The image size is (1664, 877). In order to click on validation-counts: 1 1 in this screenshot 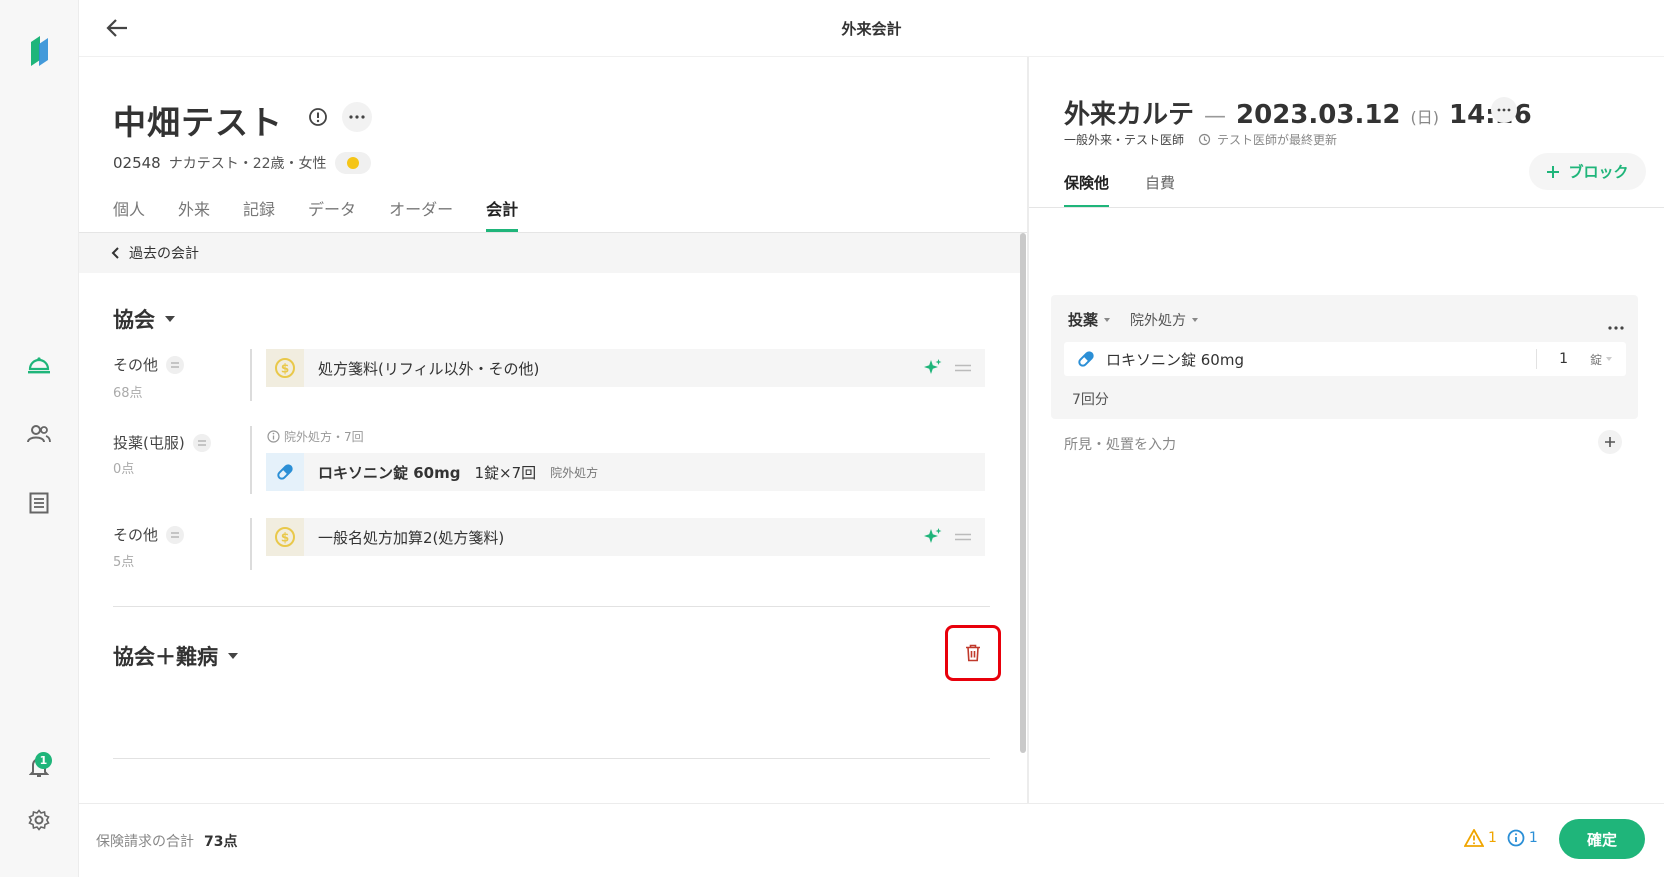, I will do `click(1501, 838)`.